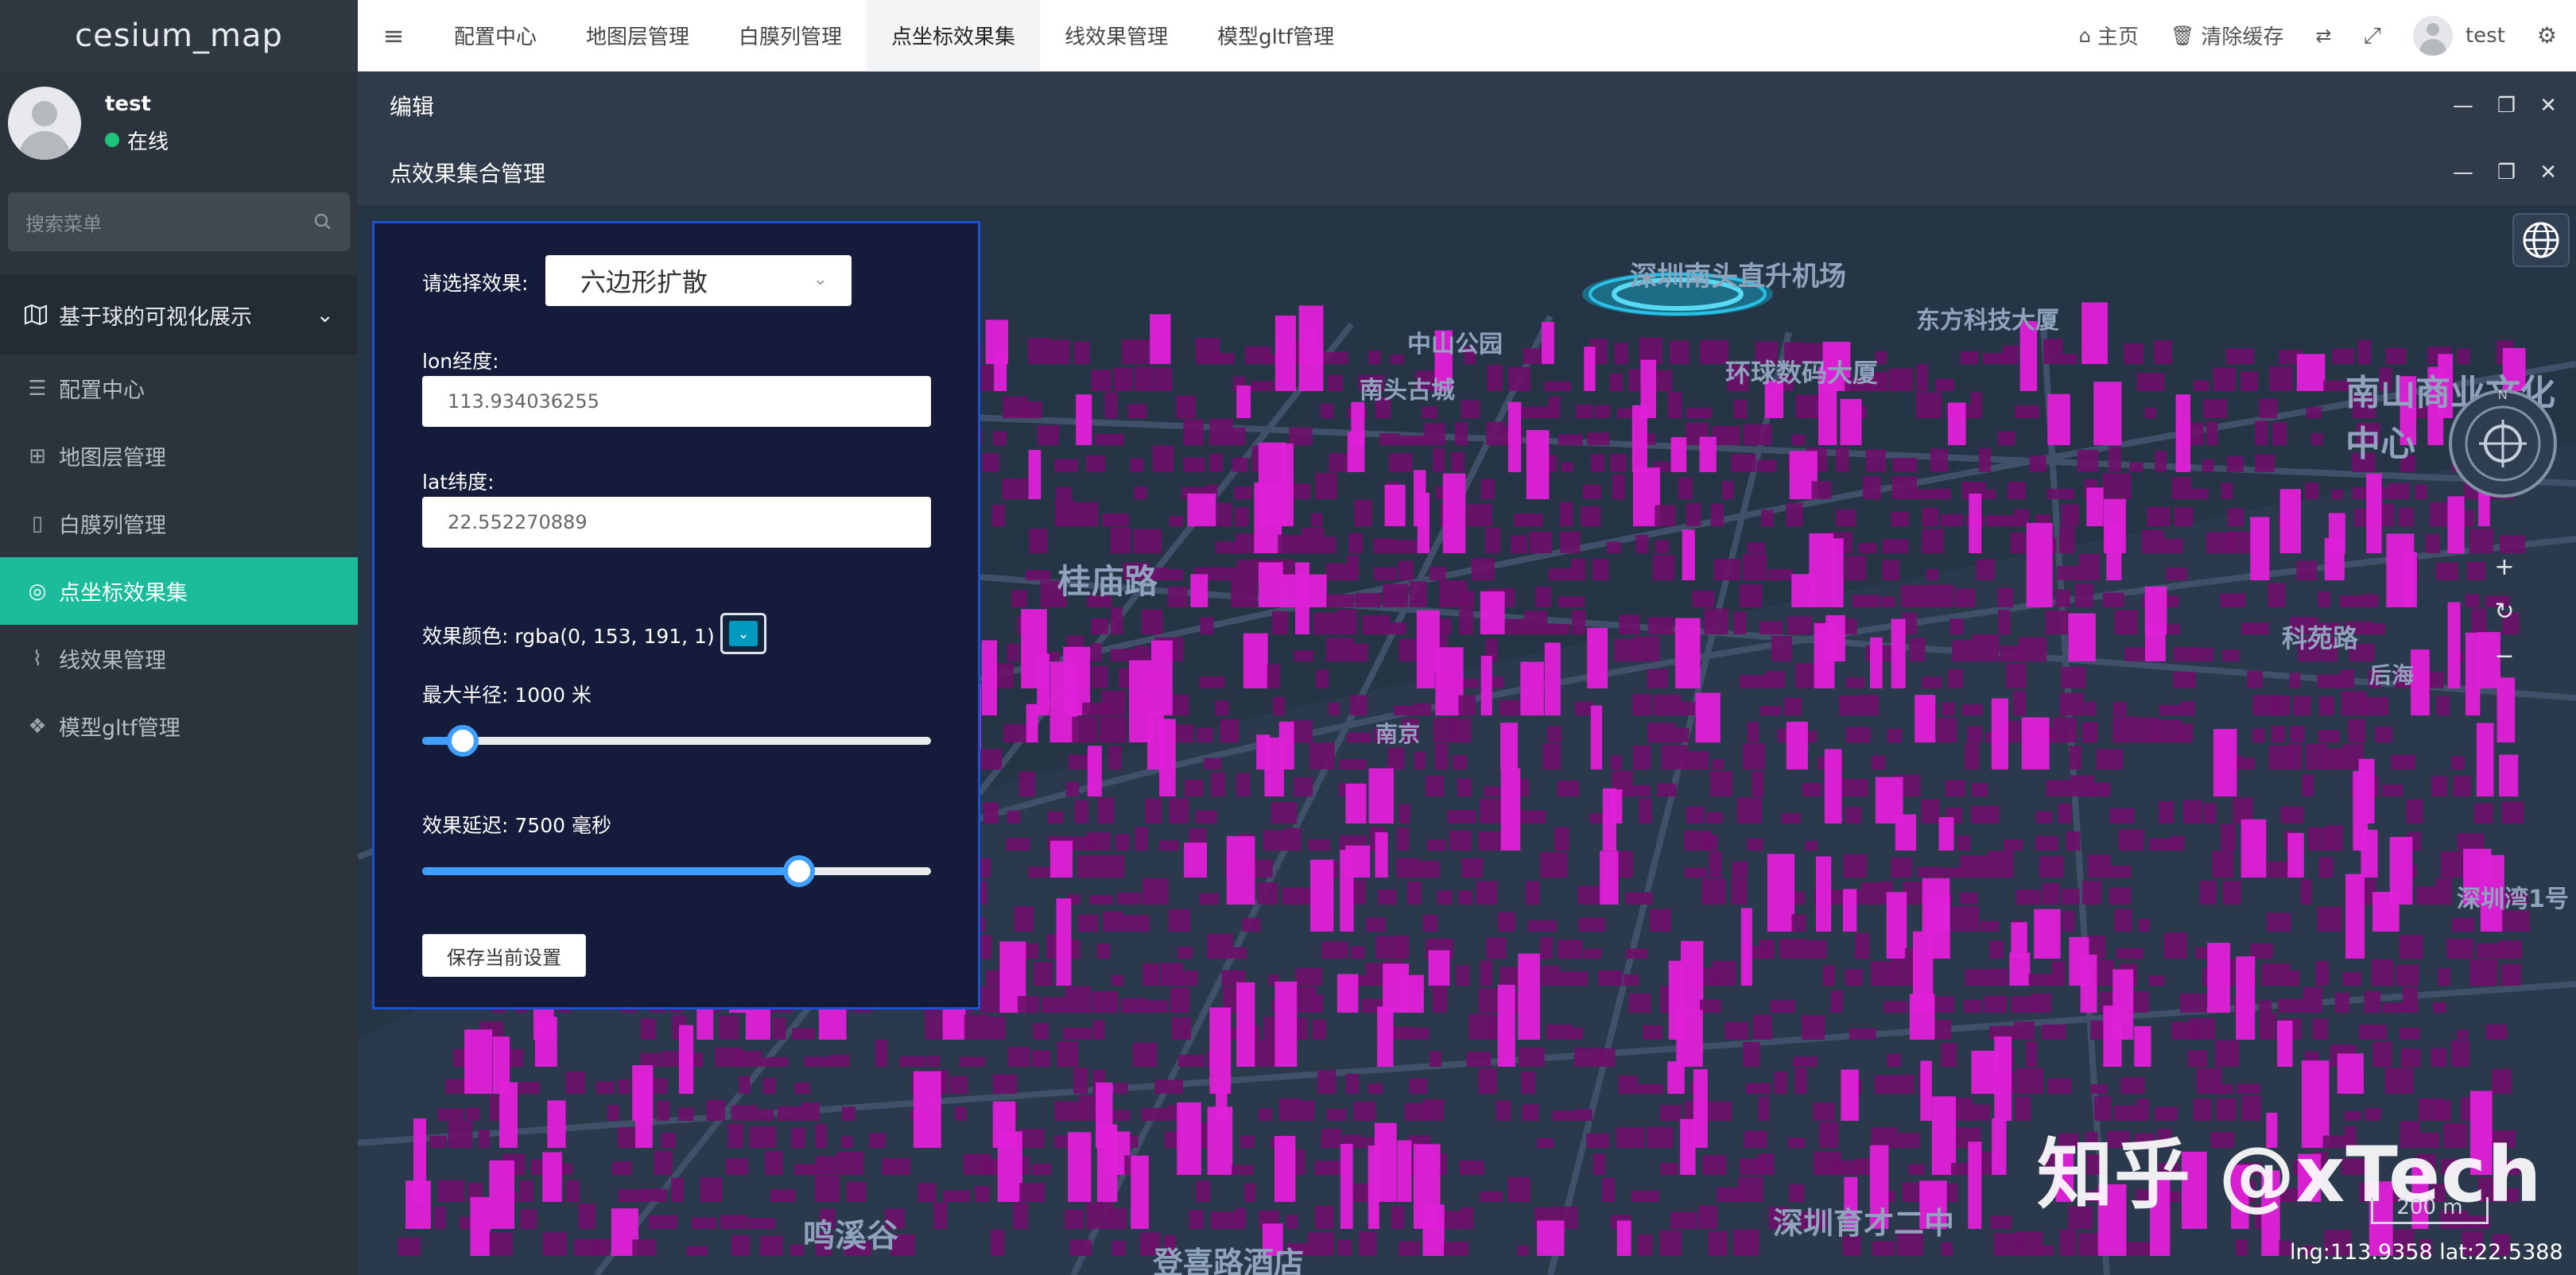  I want to click on sidebar-group: 基于球的可视化展示 ⌄, so click(179, 315).